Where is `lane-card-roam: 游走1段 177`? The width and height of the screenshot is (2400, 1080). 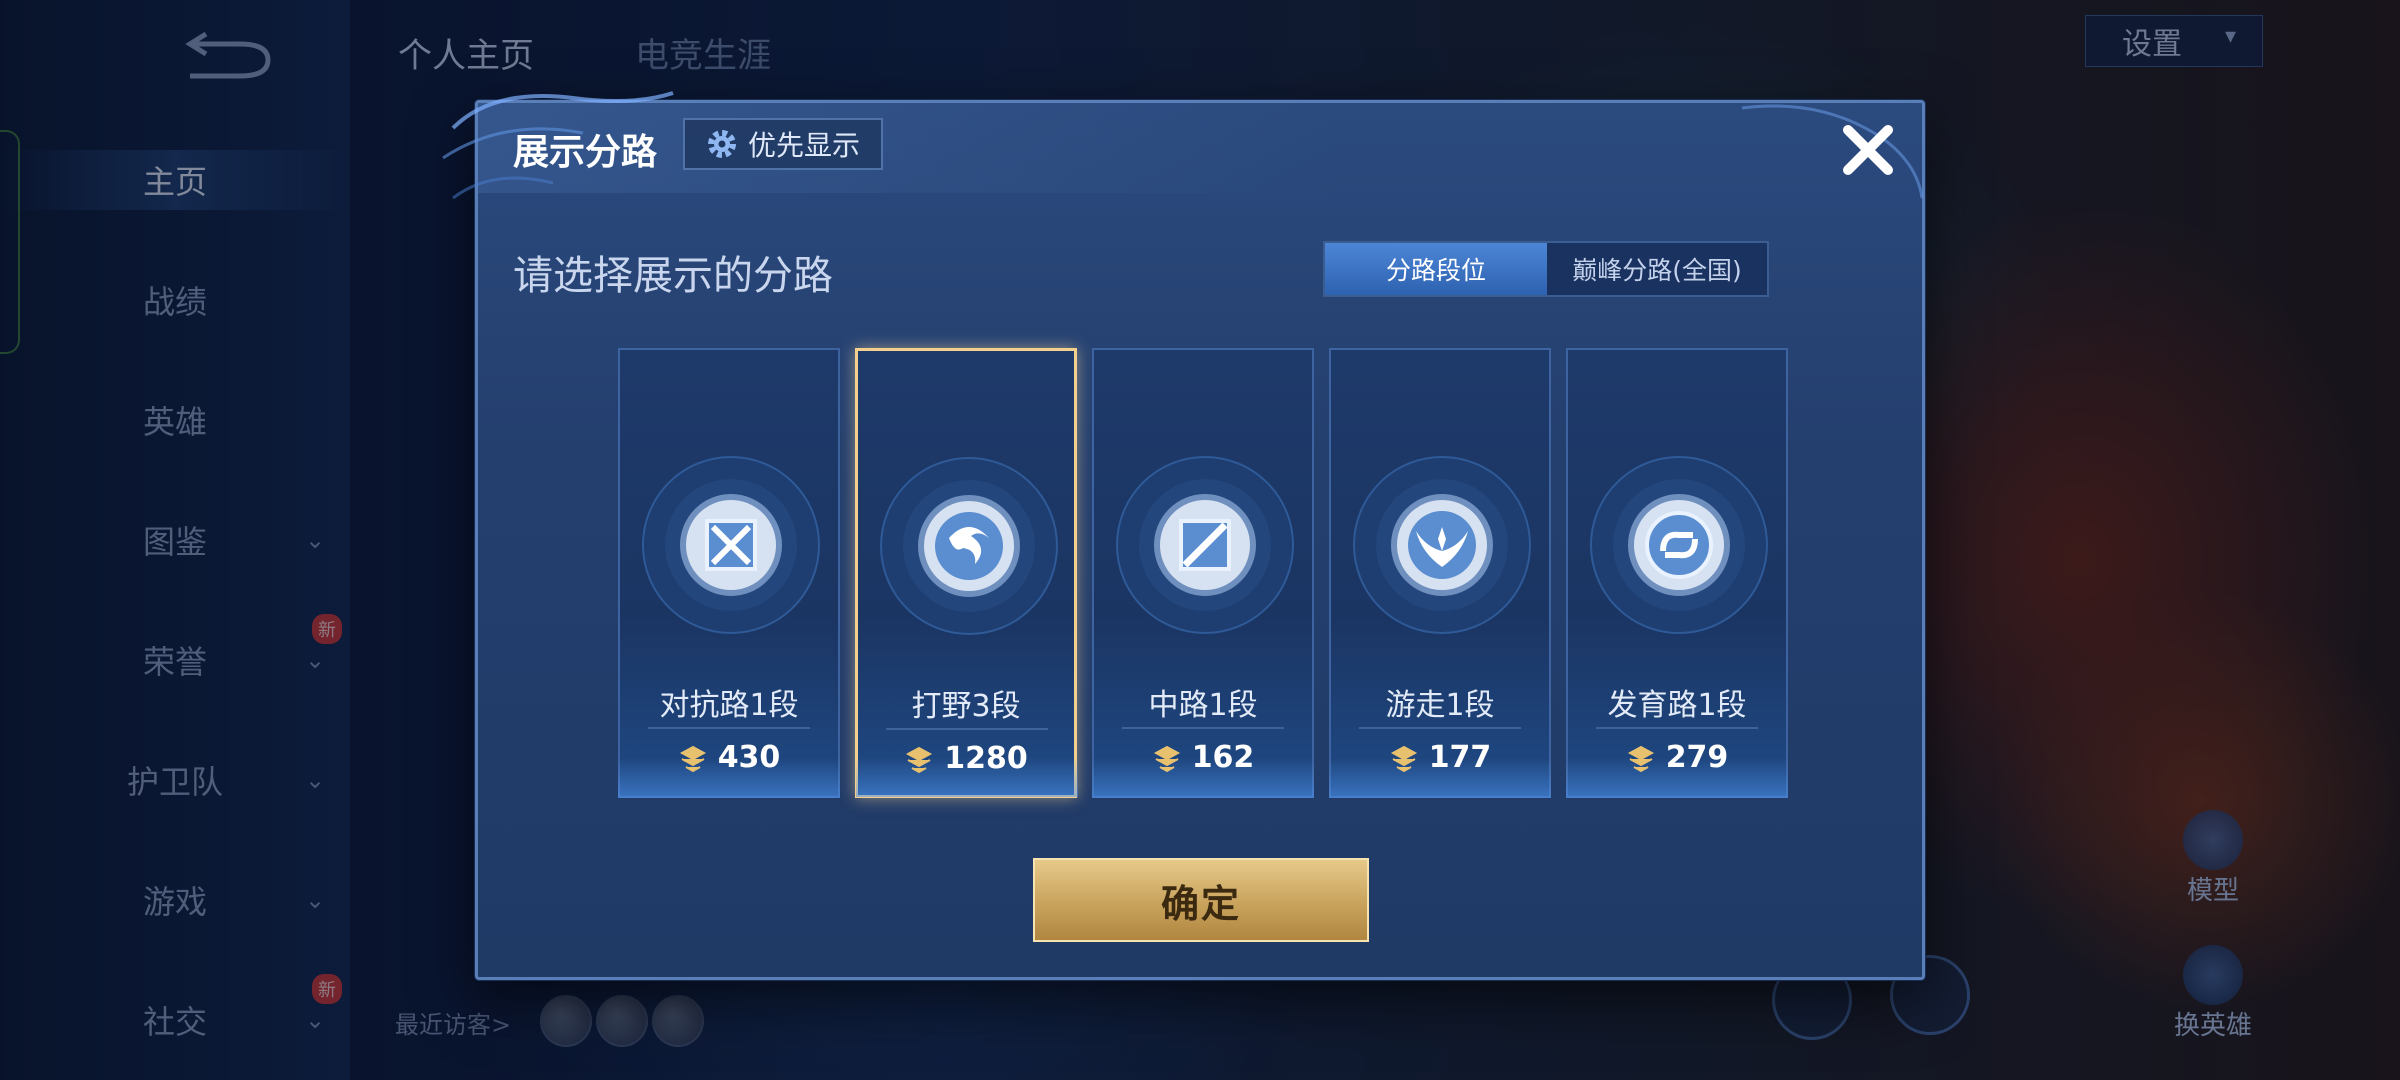
lane-card-roam: 游走1段 177 is located at coordinates (1440, 573).